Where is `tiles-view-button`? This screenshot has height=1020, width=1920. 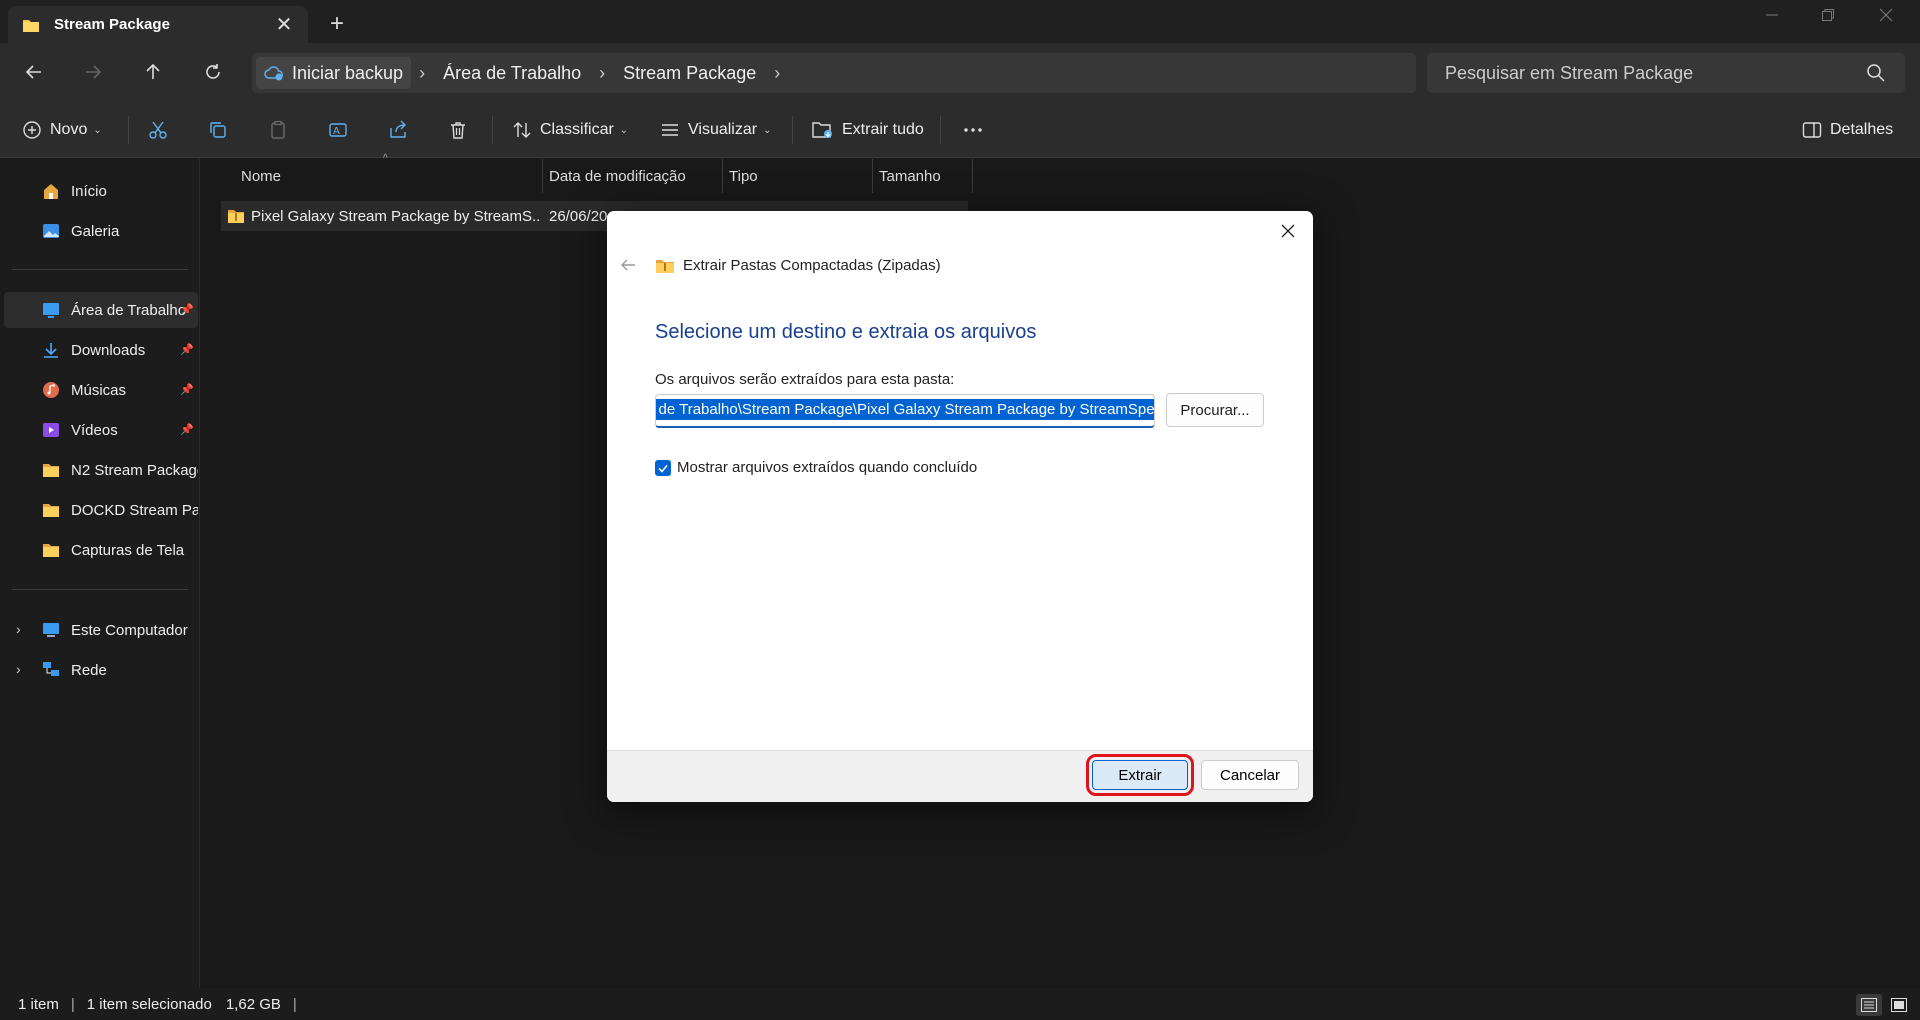 tiles-view-button is located at coordinates (1899, 1005).